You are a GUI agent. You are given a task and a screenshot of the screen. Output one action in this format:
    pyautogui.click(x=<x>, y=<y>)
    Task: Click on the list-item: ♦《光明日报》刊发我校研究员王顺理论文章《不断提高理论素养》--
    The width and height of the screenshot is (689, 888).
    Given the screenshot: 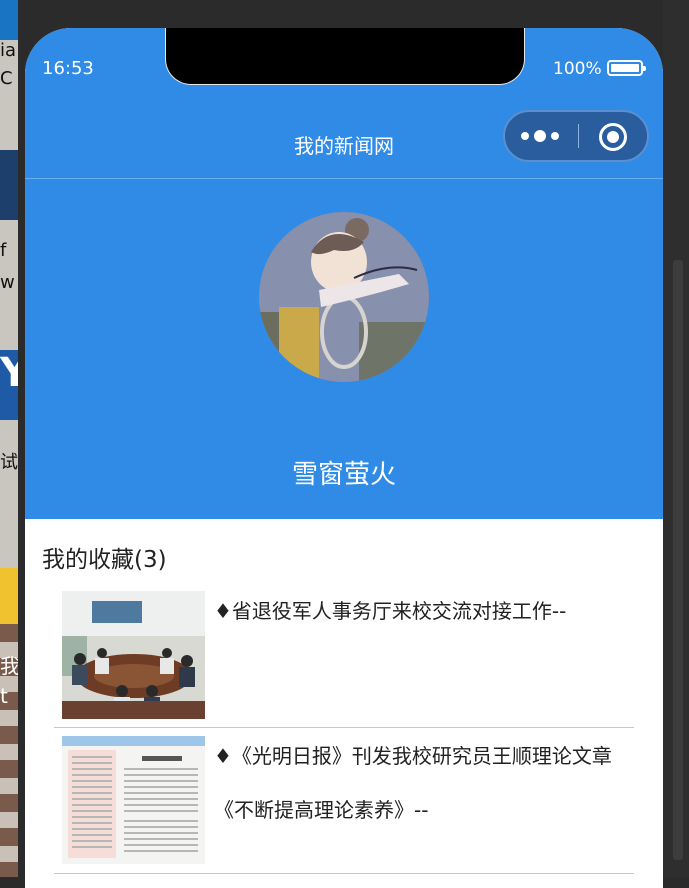 What is the action you would take?
    pyautogui.click(x=344, y=801)
    